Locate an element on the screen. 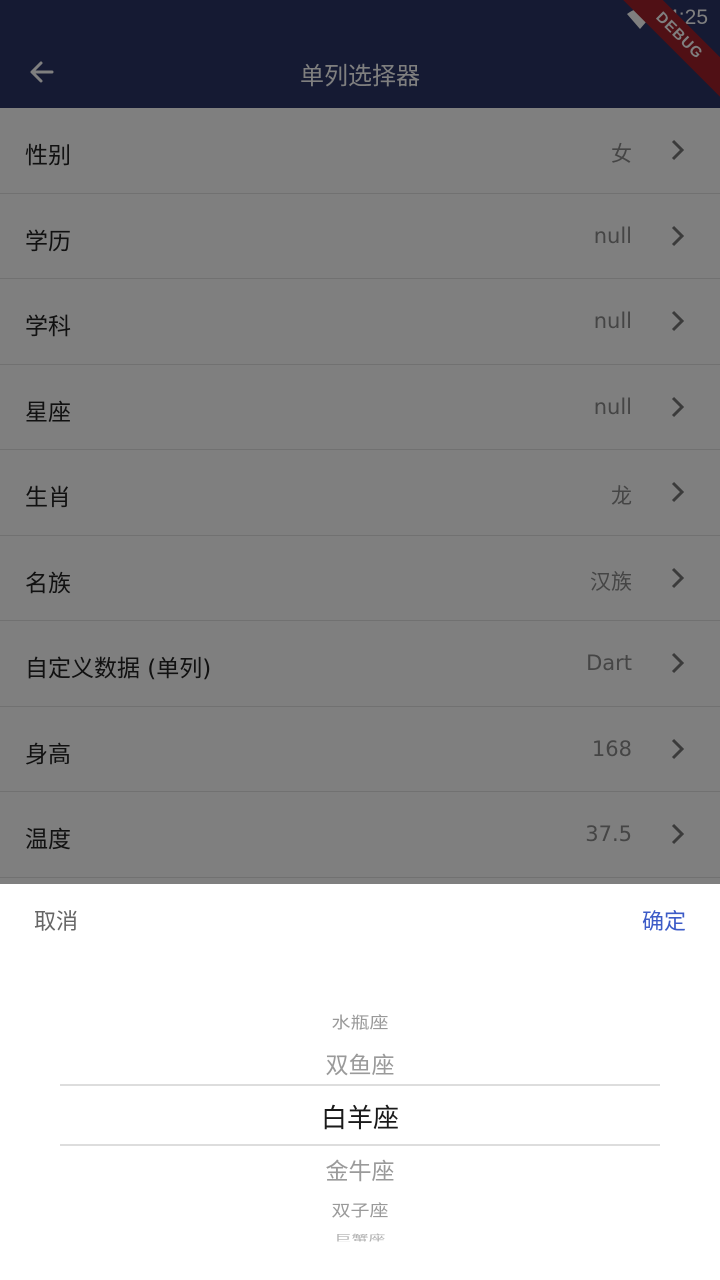 The height and width of the screenshot is (1280, 720). picker-option: 巨蟹座 is located at coordinates (360, 1236).